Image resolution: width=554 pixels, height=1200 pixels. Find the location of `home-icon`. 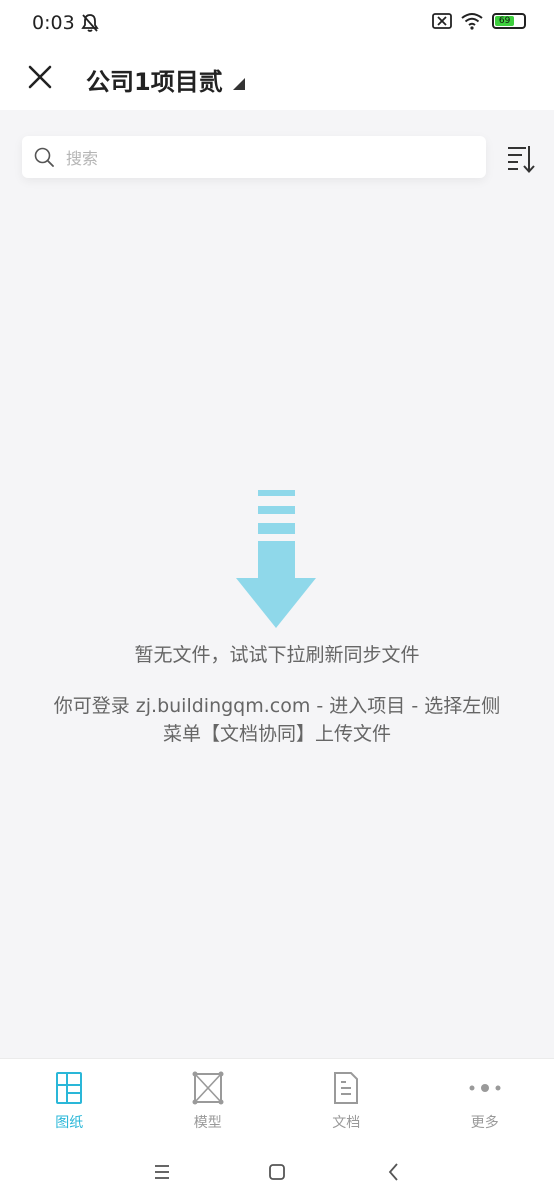

home-icon is located at coordinates (277, 1172).